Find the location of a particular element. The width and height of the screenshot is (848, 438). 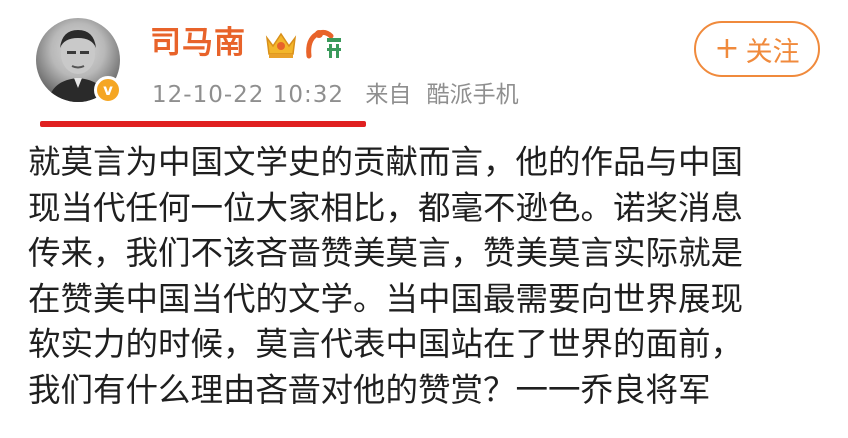

author-avatar-container: v is located at coordinates (79, 61).